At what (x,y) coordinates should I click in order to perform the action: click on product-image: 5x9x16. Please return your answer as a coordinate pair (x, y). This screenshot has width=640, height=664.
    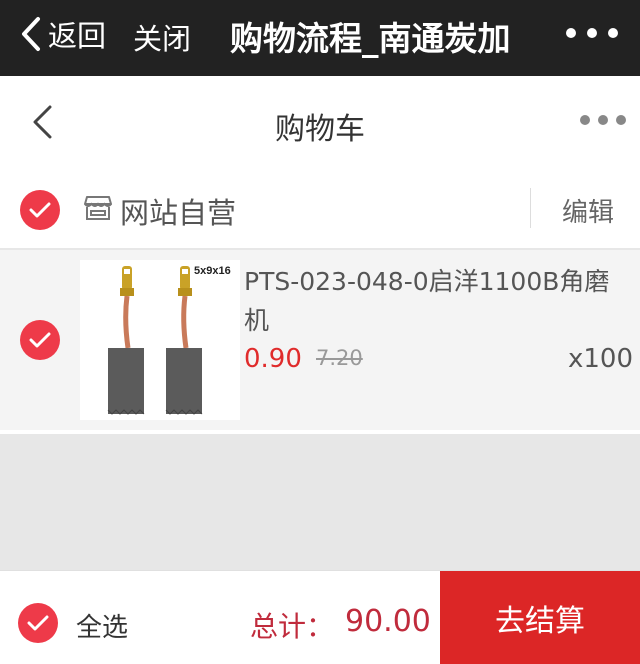
    Looking at the image, I should click on (160, 340).